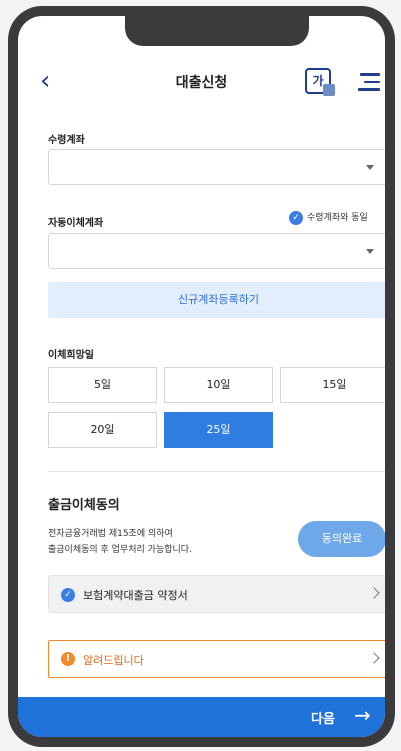 Image resolution: width=401 pixels, height=751 pixels. I want to click on day-option-25-selected: 25일, so click(218, 430).